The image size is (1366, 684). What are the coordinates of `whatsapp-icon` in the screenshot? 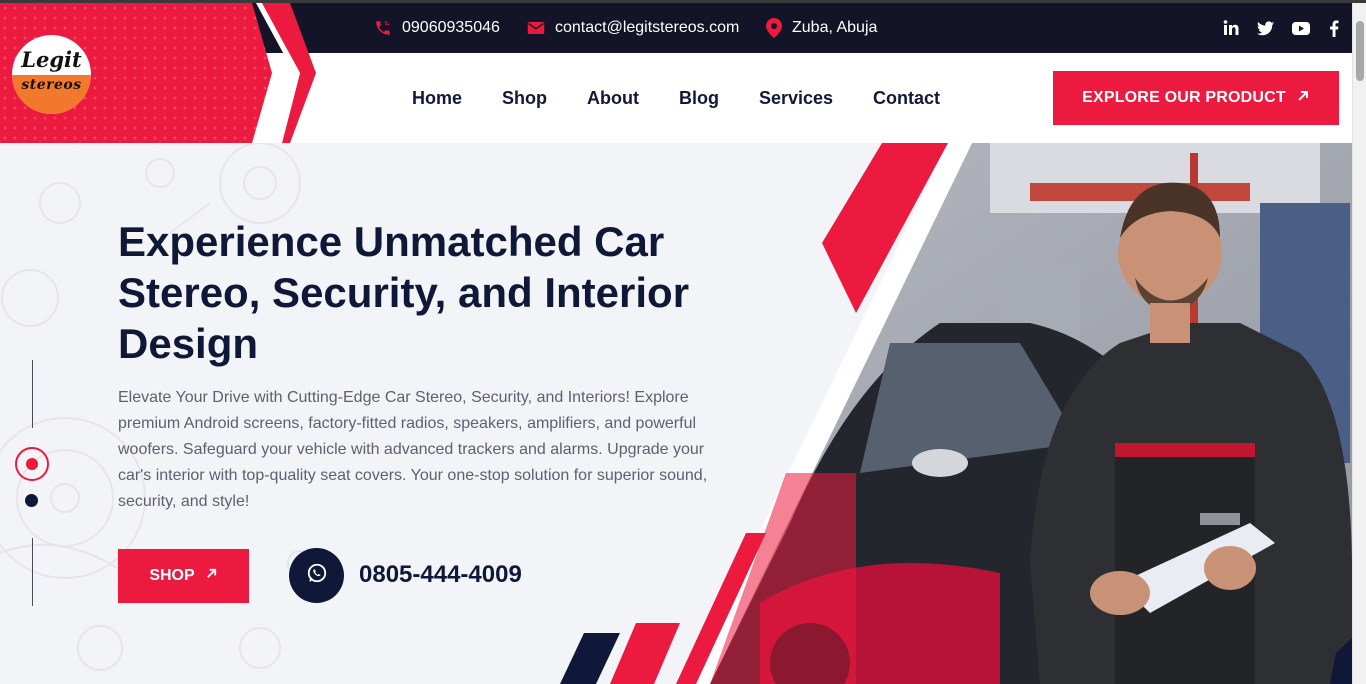 It's located at (317, 575).